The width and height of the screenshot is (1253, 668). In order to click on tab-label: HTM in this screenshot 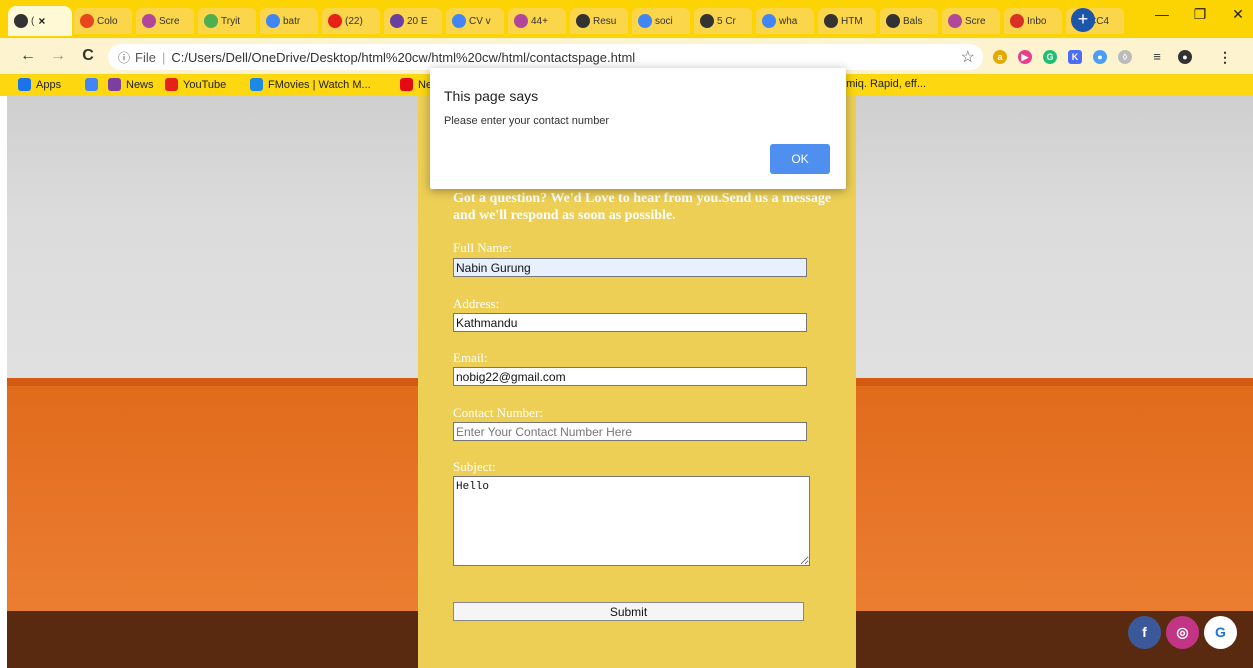, I will do `click(852, 21)`.